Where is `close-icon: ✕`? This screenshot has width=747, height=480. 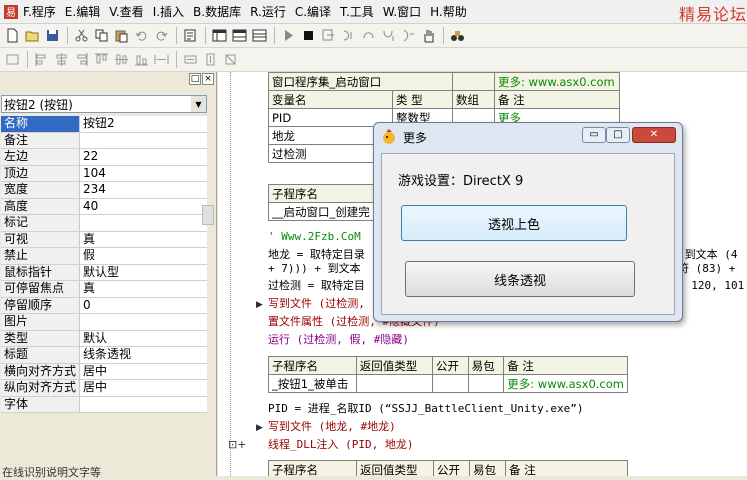 close-icon: ✕ is located at coordinates (654, 135).